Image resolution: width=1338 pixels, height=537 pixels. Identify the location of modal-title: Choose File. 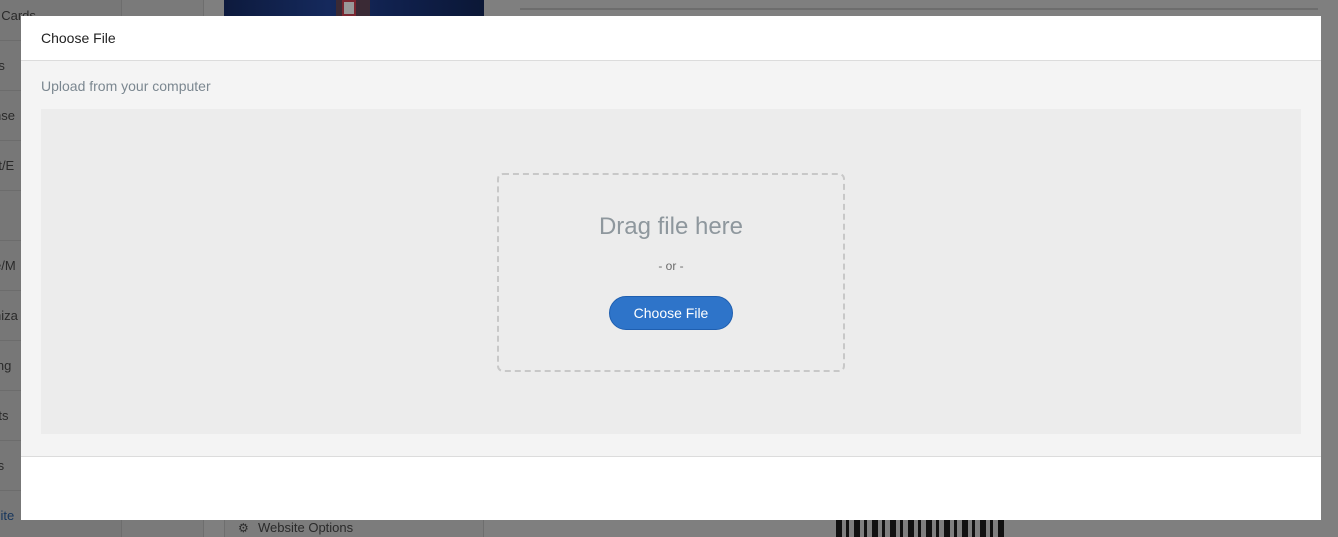
(78, 38).